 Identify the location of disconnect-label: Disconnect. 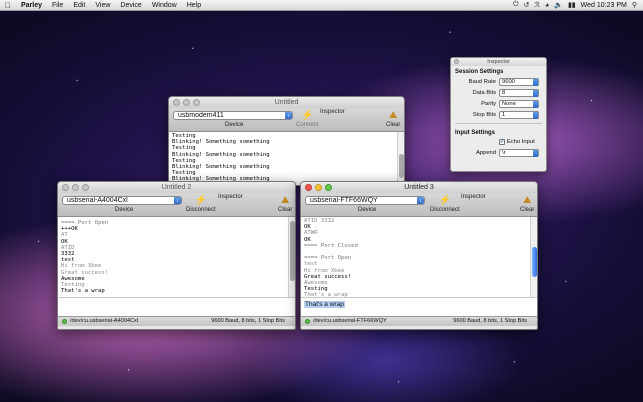
(445, 210).